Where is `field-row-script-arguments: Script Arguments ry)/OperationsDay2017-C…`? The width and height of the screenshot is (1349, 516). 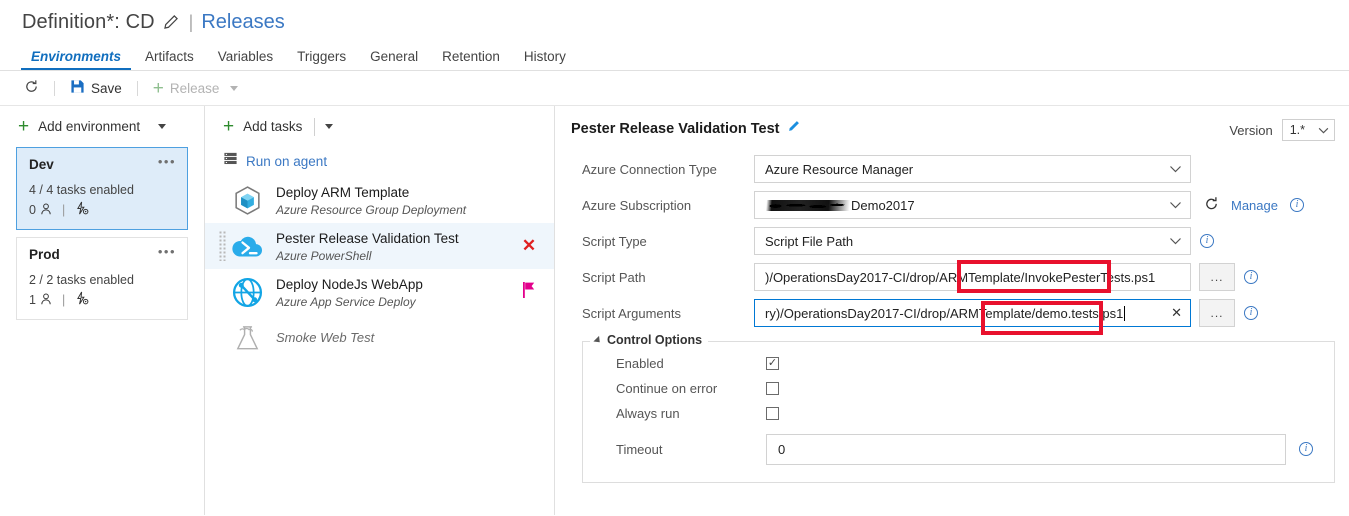 field-row-script-arguments: Script Arguments ry)/OperationsDay2017-C… is located at coordinates (953, 317).